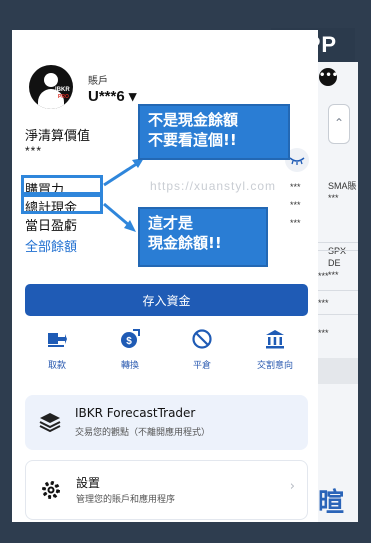  What do you see at coordinates (123, 195) in the screenshot?
I see `annotation-arrows` at bounding box center [123, 195].